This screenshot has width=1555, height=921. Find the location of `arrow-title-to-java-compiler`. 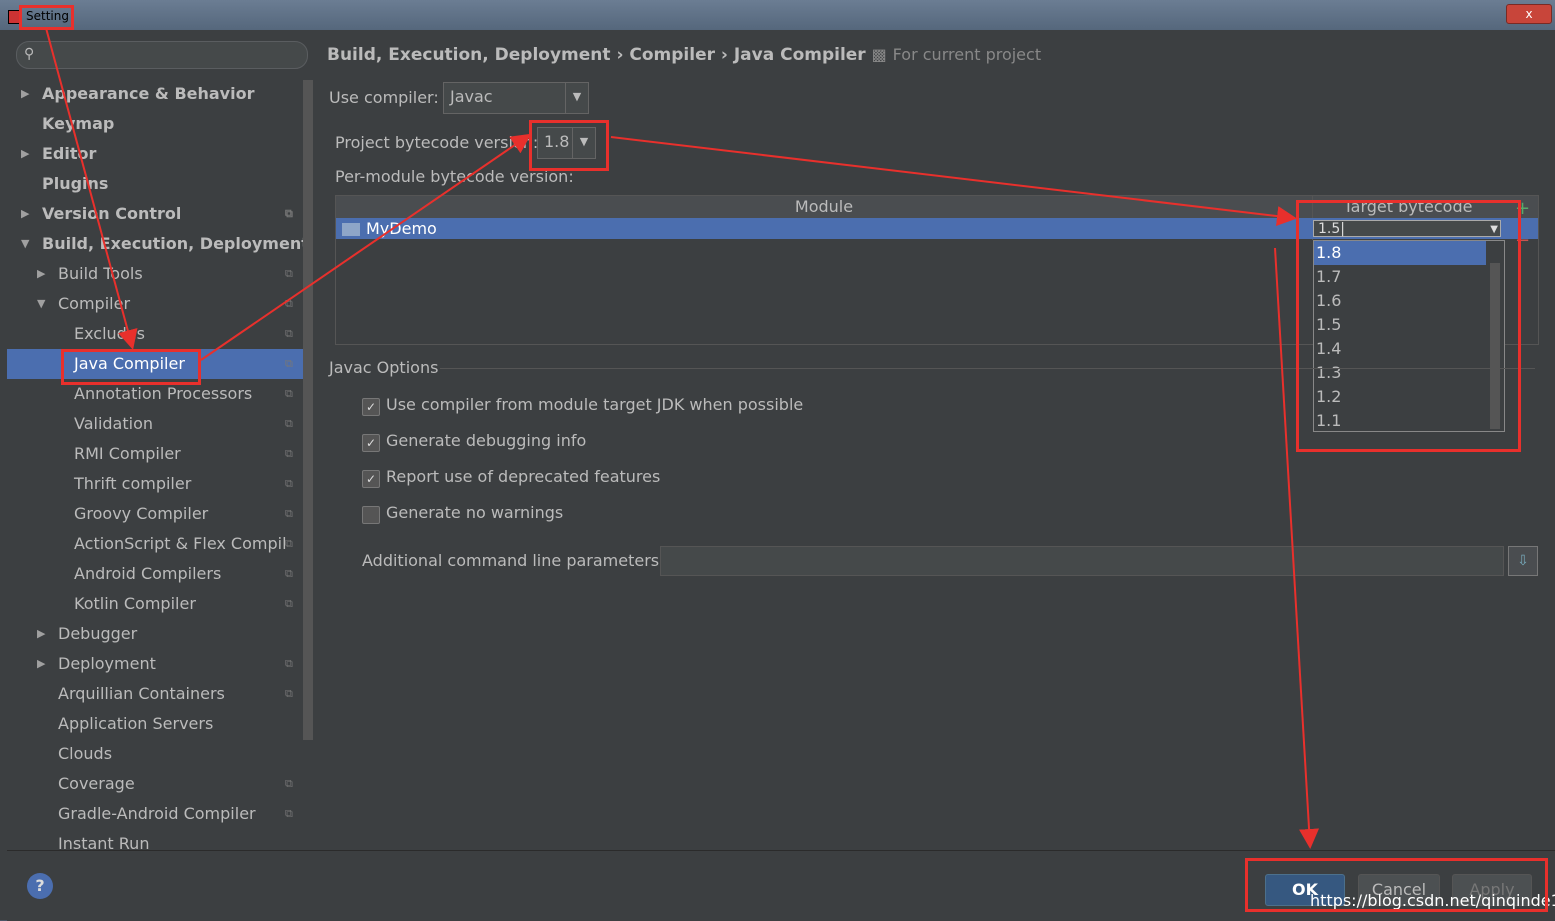

arrow-title-to-java-compiler is located at coordinates (91, 188).